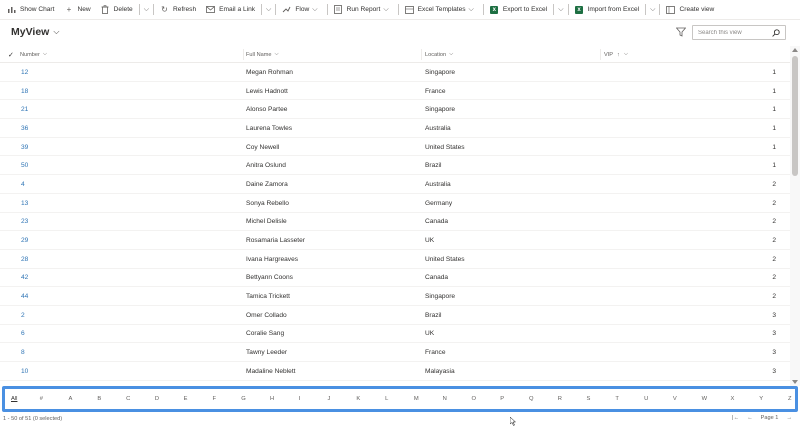 This screenshot has width=800, height=426. What do you see at coordinates (704, 399) in the screenshot?
I see `alpha-filter-item: W` at bounding box center [704, 399].